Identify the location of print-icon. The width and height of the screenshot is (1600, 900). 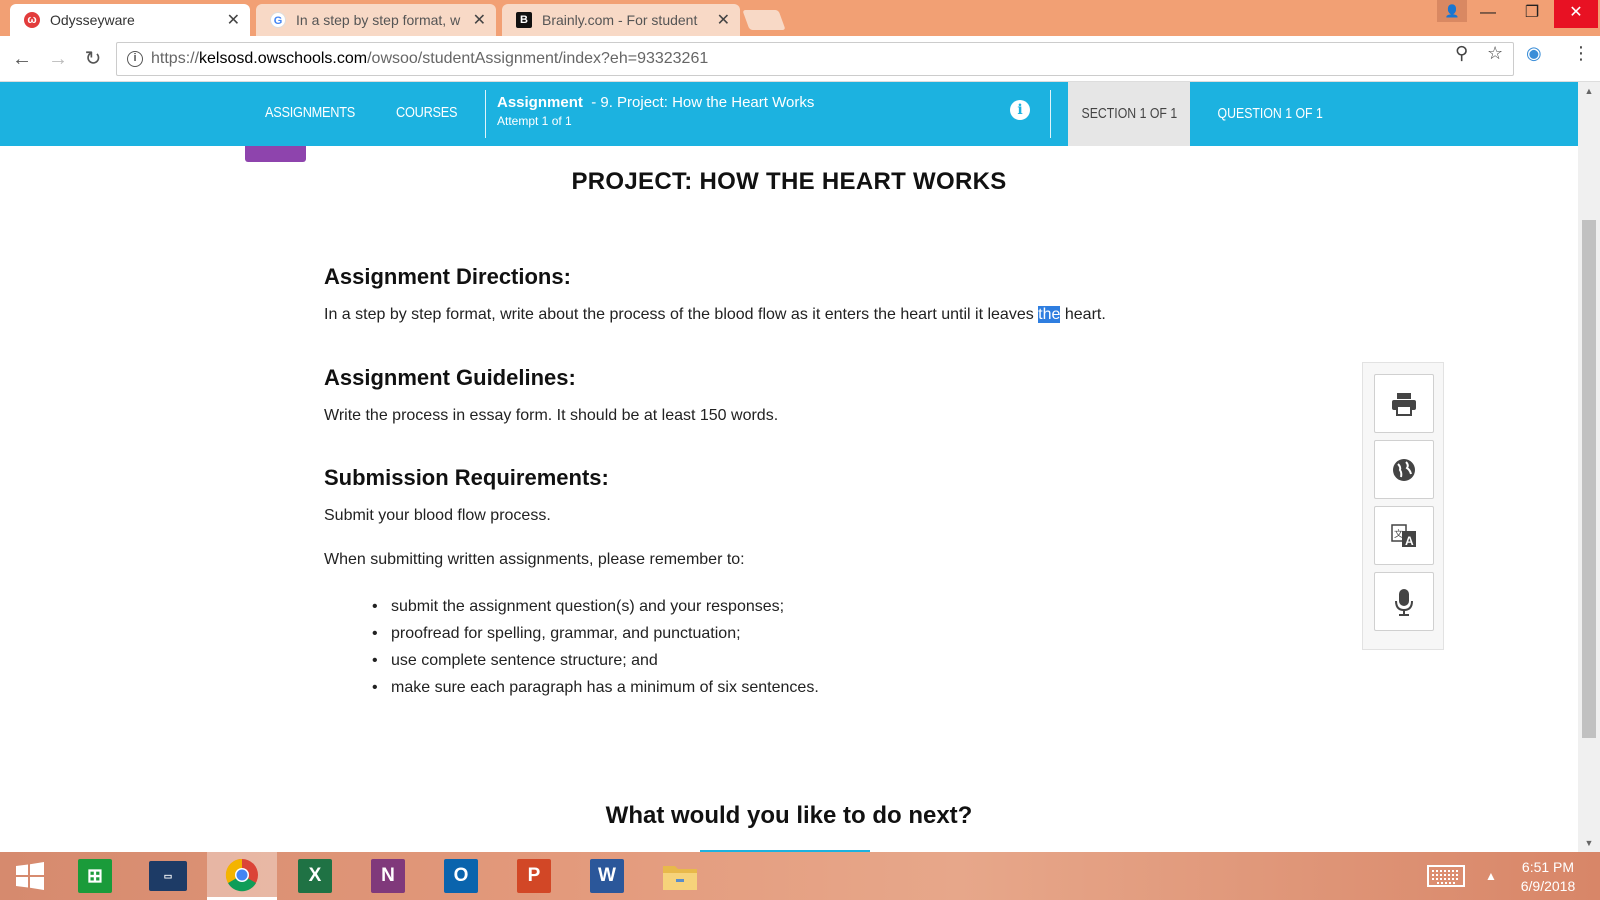
(1404, 404).